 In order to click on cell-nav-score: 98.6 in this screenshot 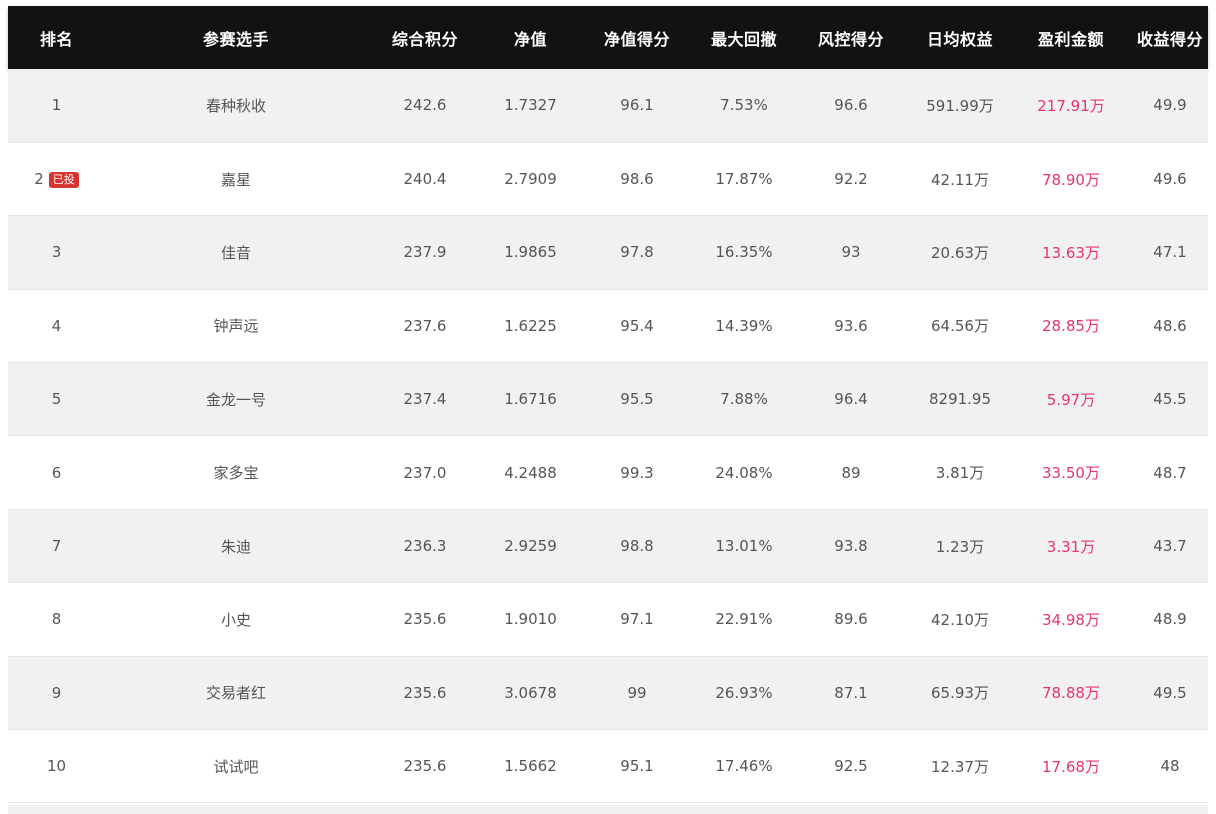, I will do `click(637, 179)`.